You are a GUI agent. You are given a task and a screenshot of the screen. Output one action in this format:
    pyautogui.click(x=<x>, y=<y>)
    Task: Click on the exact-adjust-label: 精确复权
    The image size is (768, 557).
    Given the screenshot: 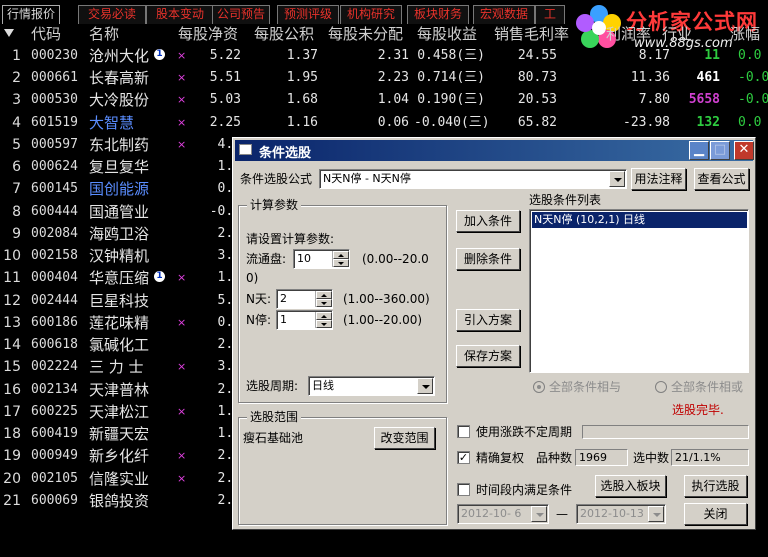 What is the action you would take?
    pyautogui.click(x=500, y=458)
    